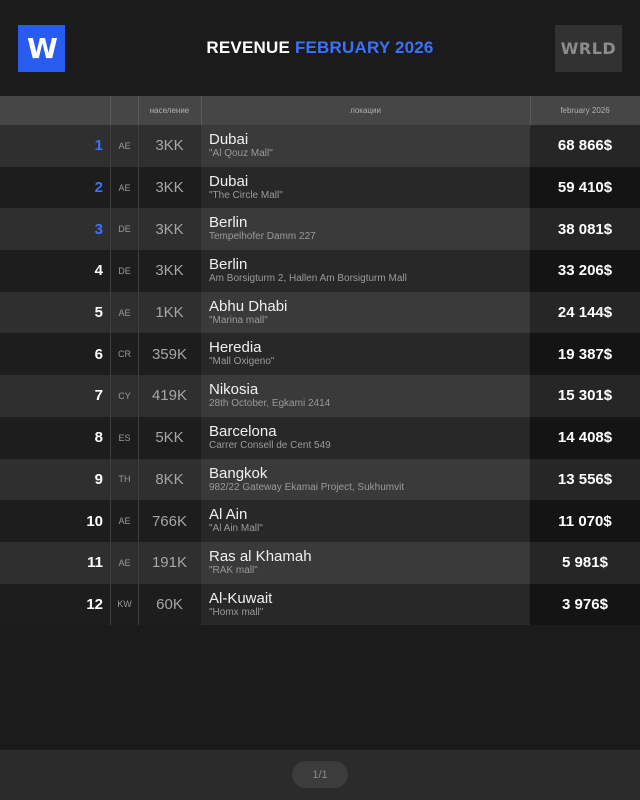 The width and height of the screenshot is (640, 800). What do you see at coordinates (365, 437) in the screenshot?
I see `location-cell: Barcelona Carrer Consell de Cent 549` at bounding box center [365, 437].